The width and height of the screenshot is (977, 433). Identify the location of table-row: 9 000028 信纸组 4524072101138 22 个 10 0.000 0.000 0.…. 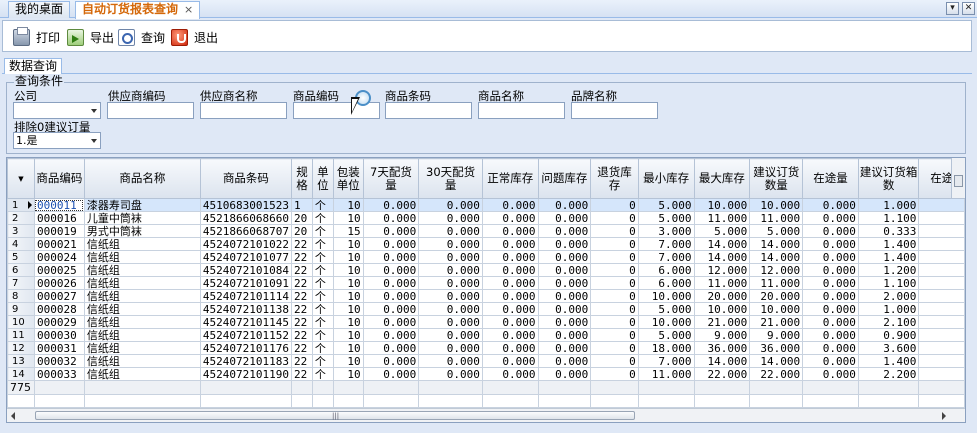
(486, 309).